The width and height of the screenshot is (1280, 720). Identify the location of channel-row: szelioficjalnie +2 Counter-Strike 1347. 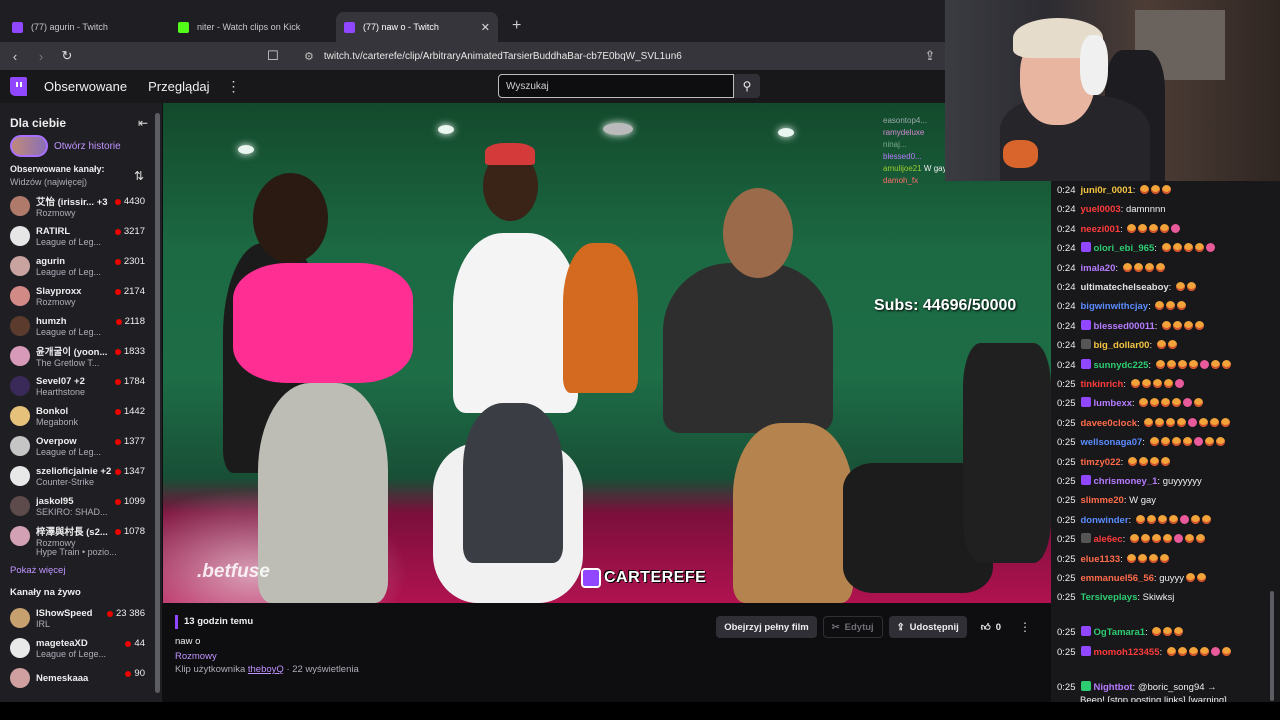
(81, 476).